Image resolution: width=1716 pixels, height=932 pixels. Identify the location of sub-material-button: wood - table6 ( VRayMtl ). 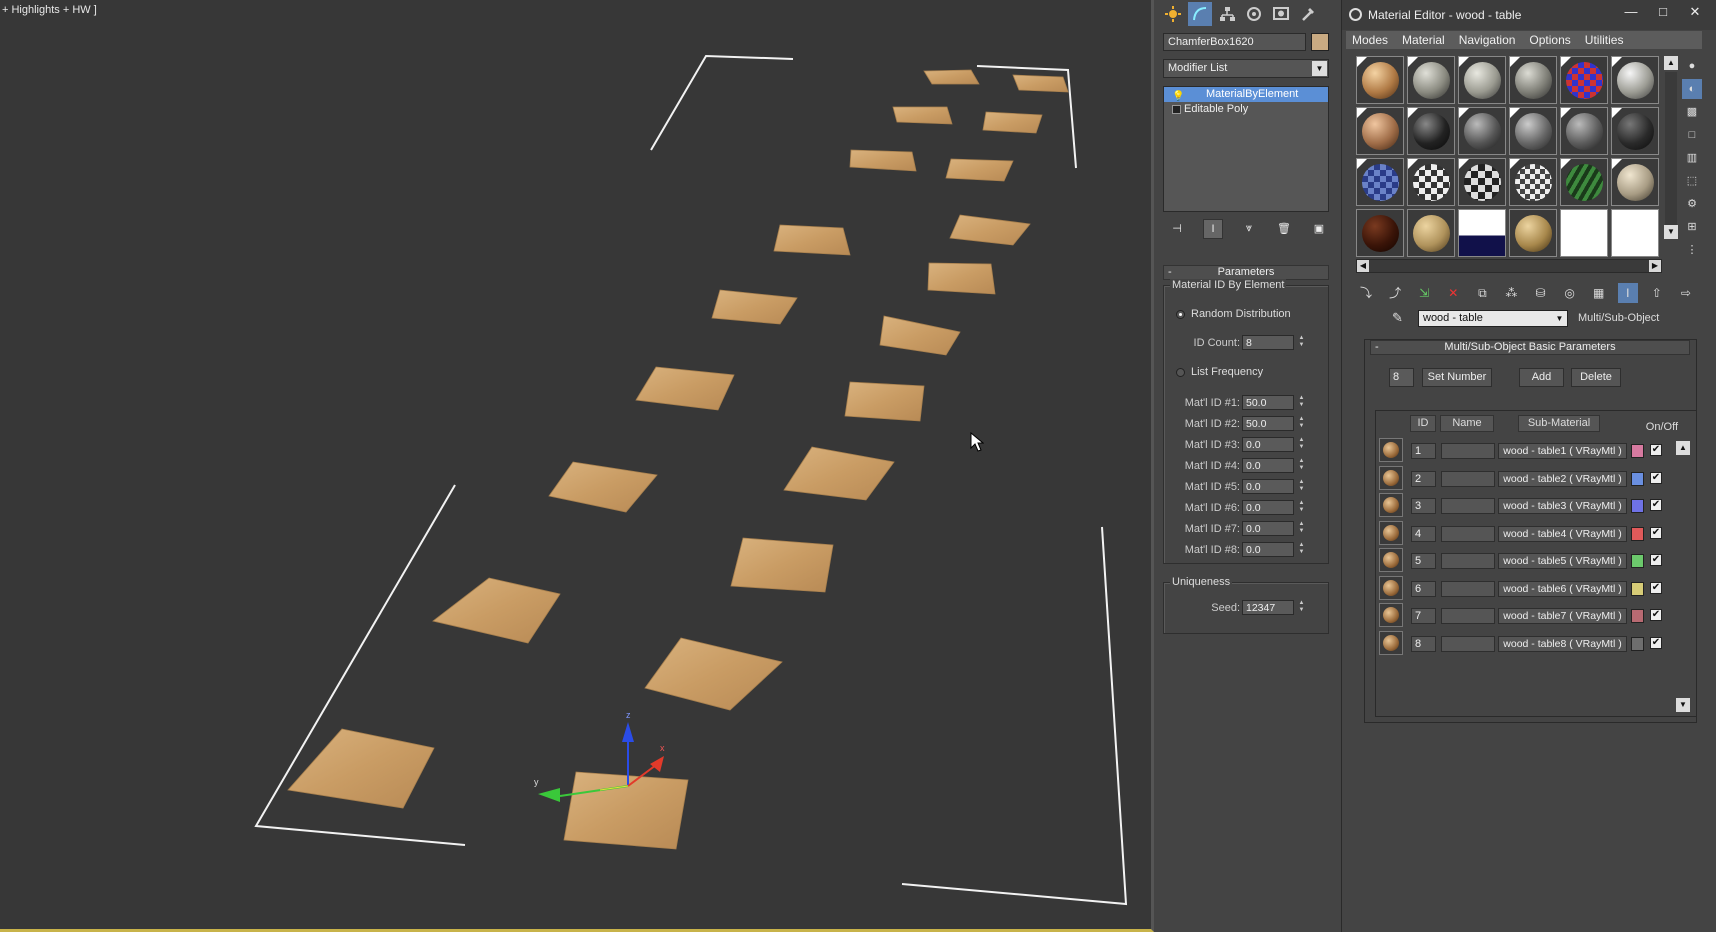
(1562, 588).